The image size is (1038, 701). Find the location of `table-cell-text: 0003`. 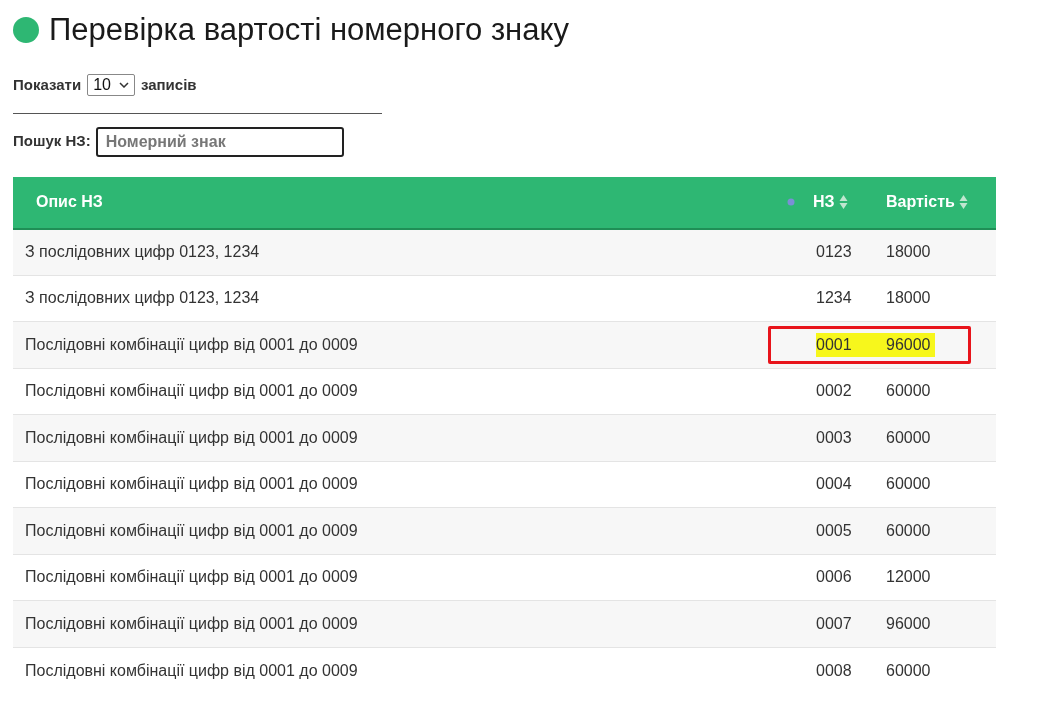

table-cell-text: 0003 is located at coordinates (834, 437).